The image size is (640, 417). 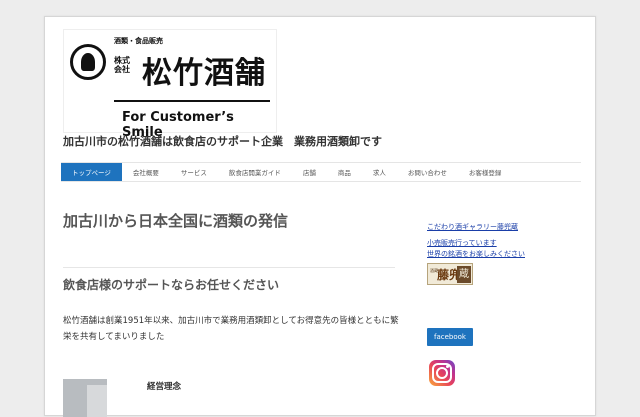 I want to click on building-photo, so click(x=85, y=398).